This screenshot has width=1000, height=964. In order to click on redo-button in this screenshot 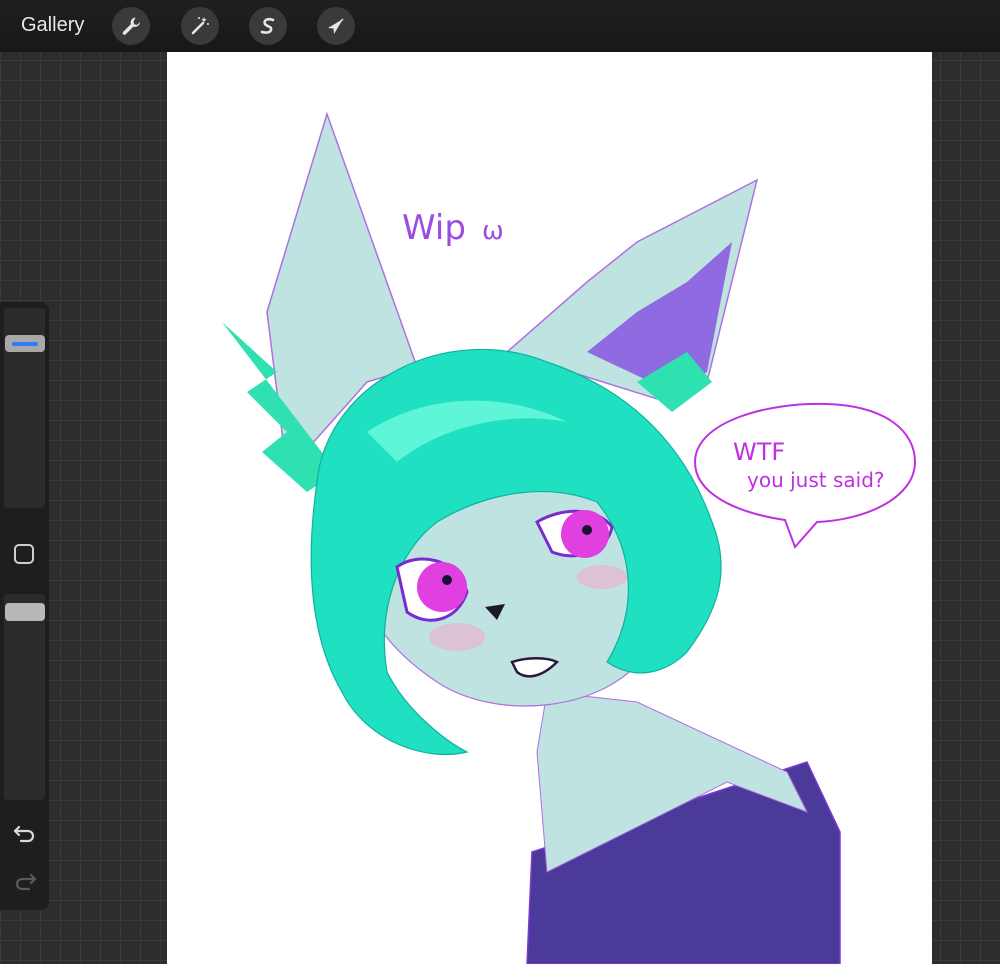, I will do `click(25, 880)`.